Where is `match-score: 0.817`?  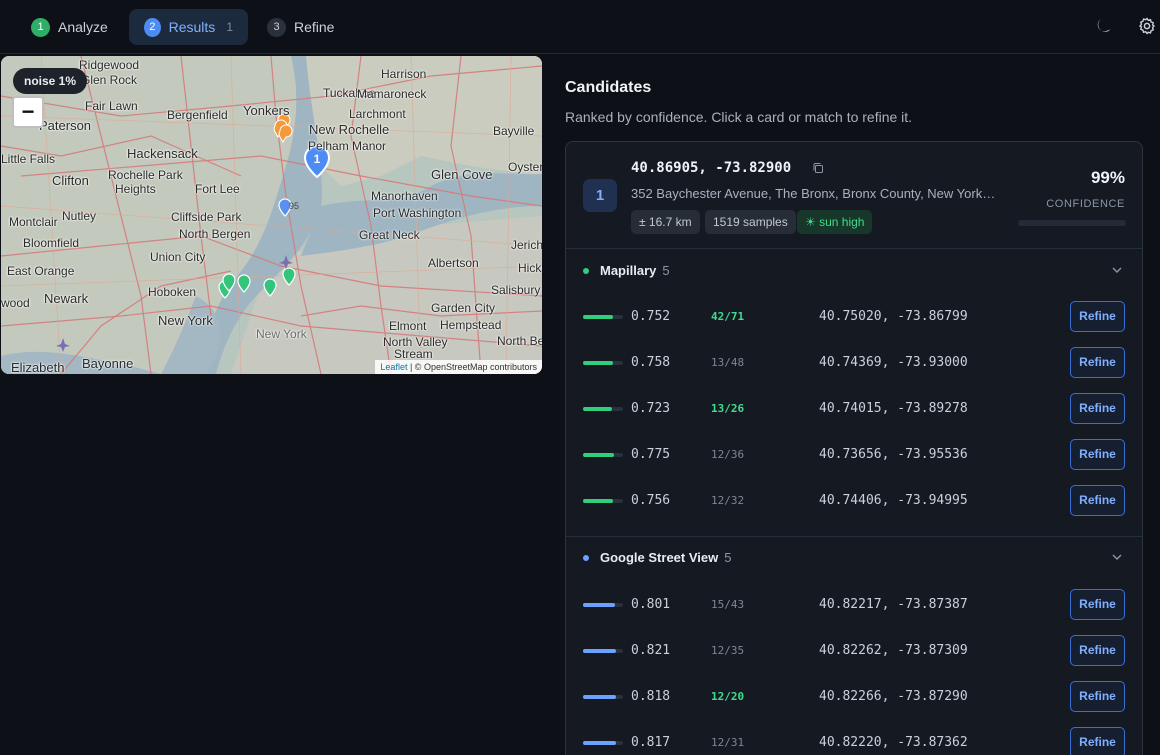 match-score: 0.817 is located at coordinates (651, 742).